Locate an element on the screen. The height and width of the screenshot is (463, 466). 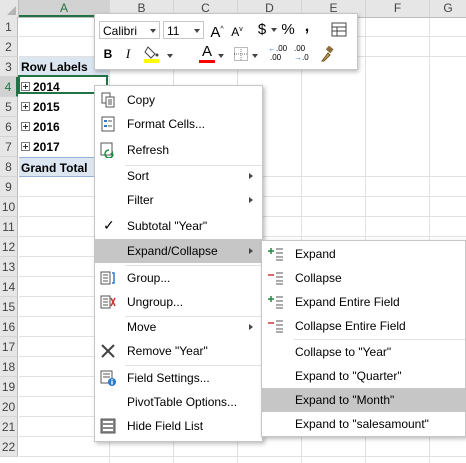
row-header-18: 18 is located at coordinates (9, 367).